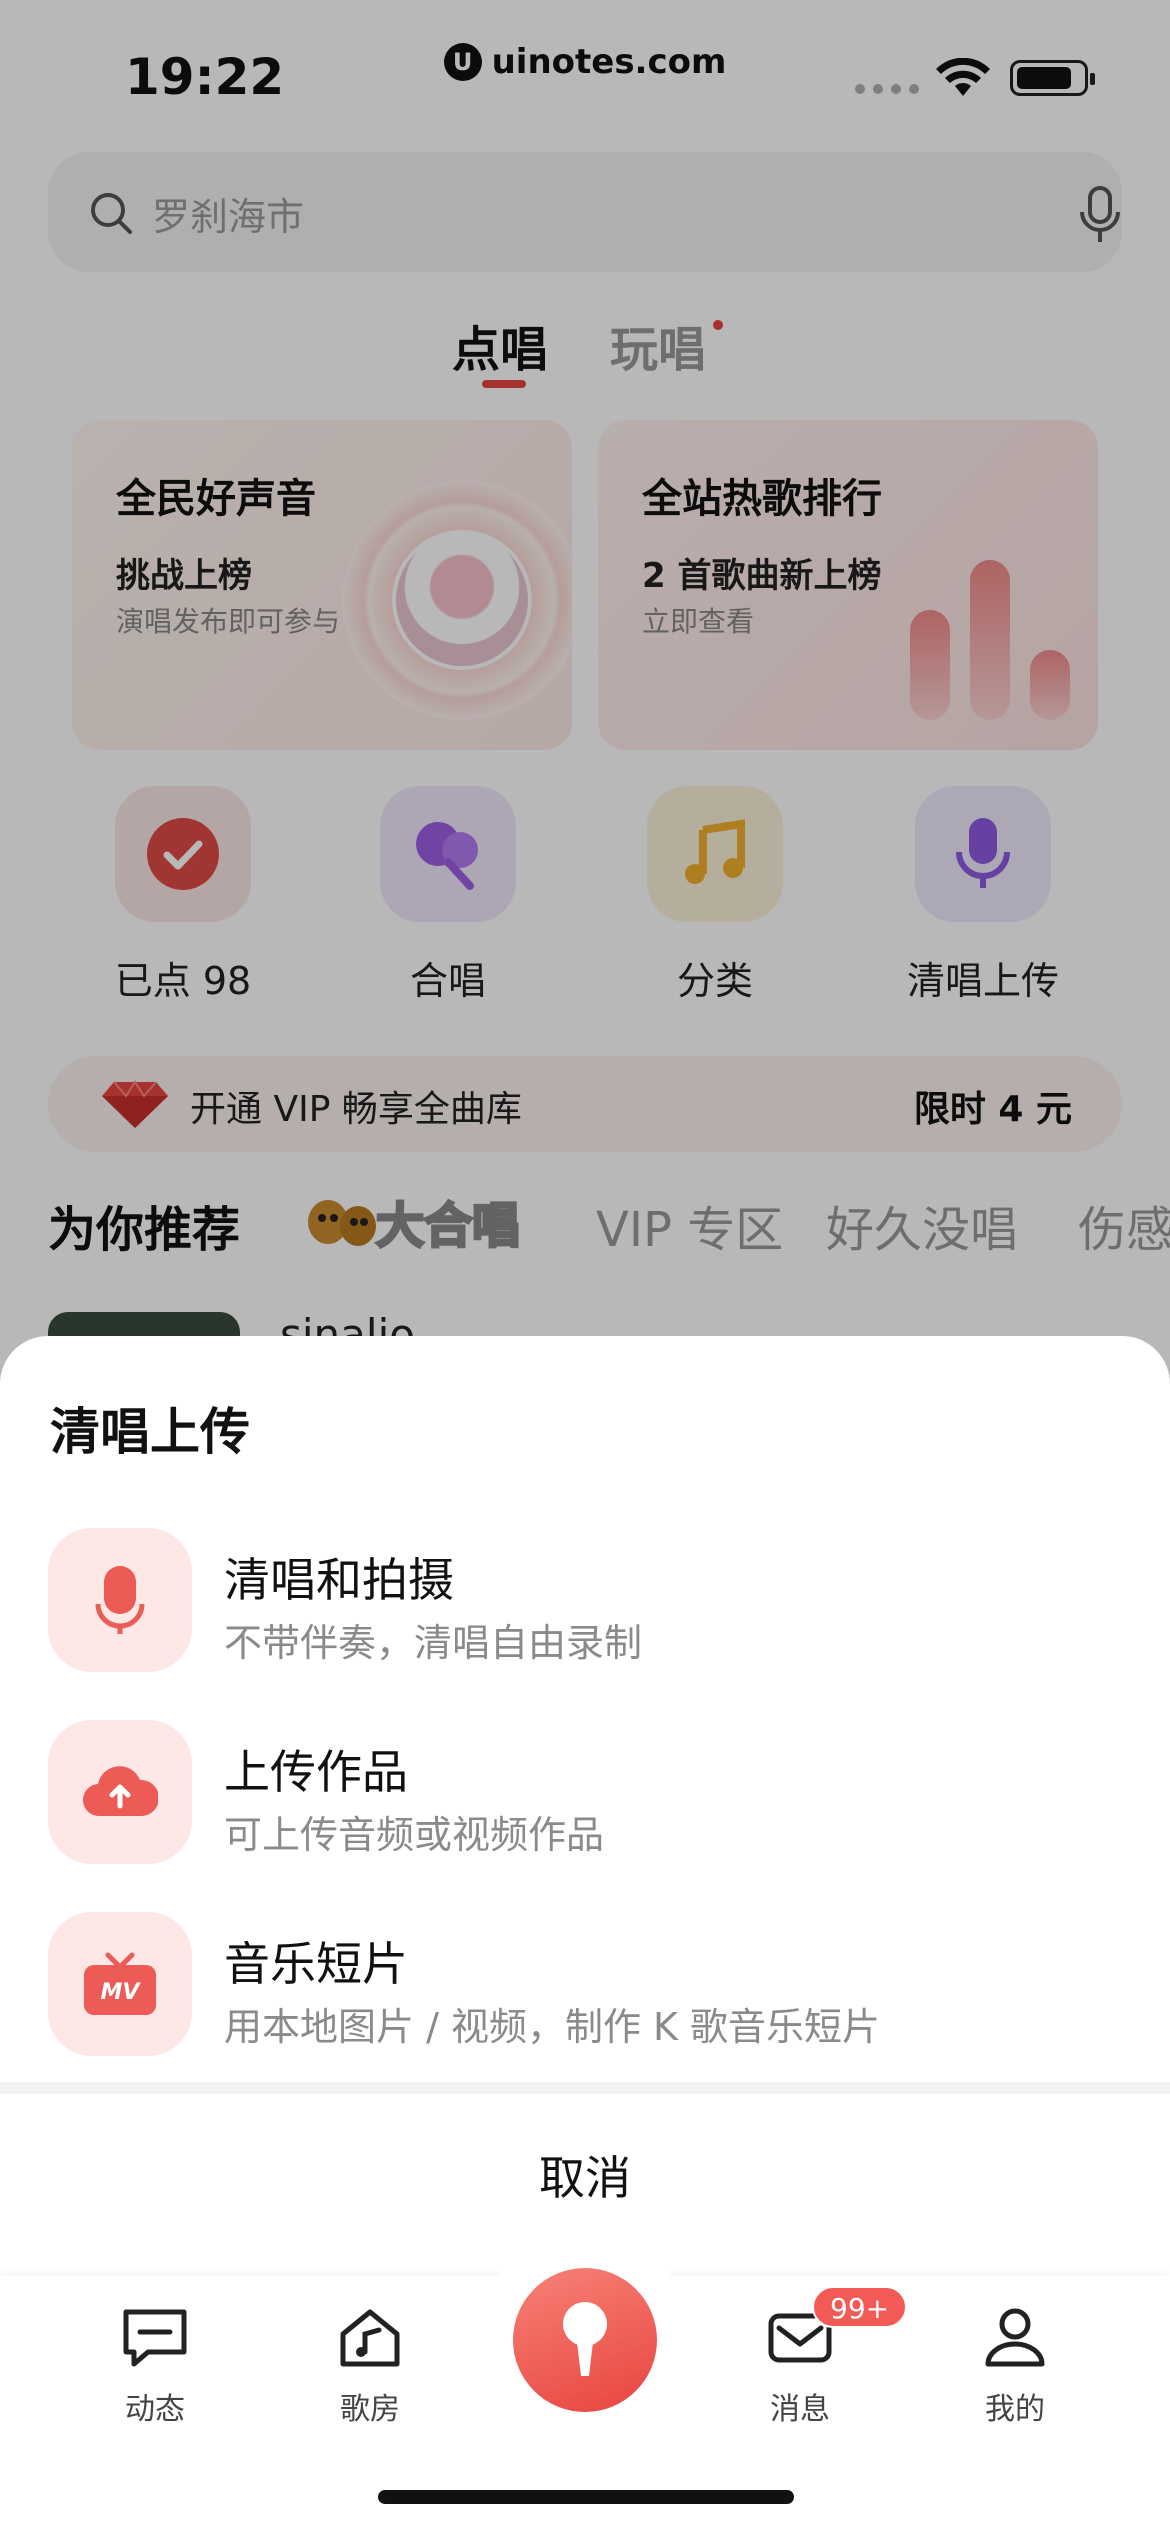 The height and width of the screenshot is (2532, 1170). What do you see at coordinates (584, 1793) in the screenshot?
I see `option-upload-work: 上传作品 可上传音频或视频作品` at bounding box center [584, 1793].